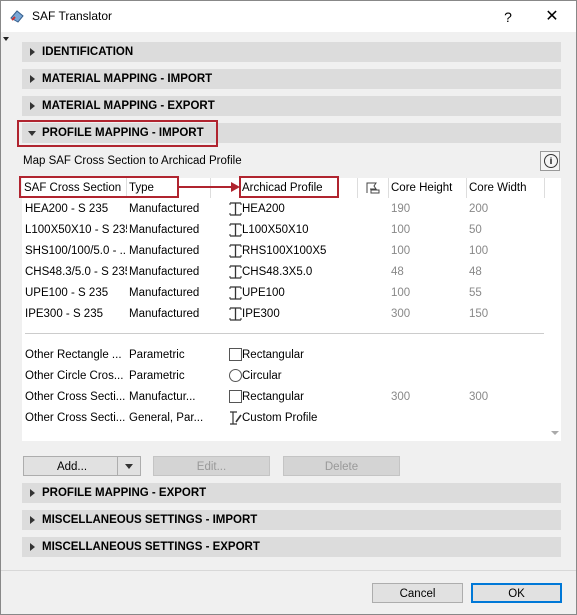  I want to click on add-dropdown-arrow, so click(128, 466).